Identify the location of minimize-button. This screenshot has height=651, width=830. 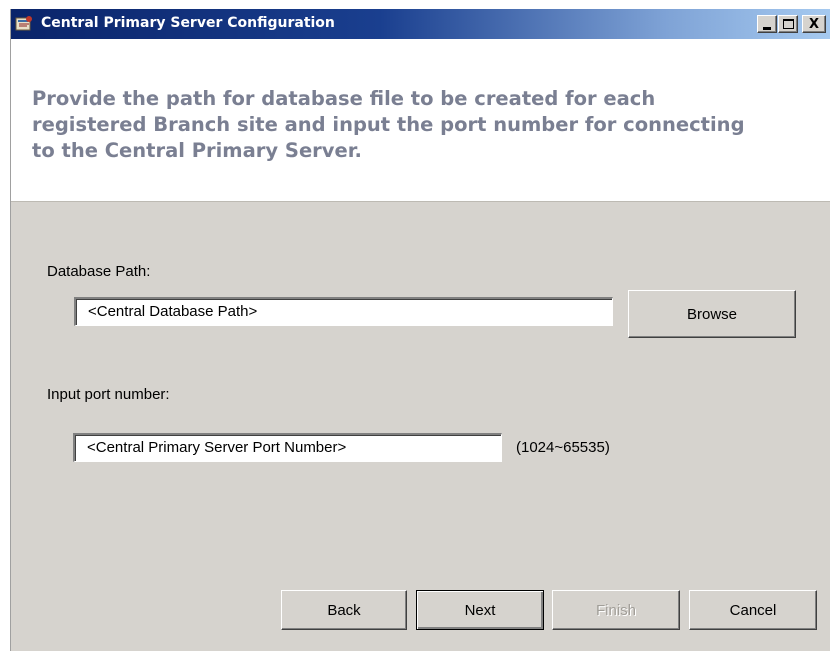
(767, 24).